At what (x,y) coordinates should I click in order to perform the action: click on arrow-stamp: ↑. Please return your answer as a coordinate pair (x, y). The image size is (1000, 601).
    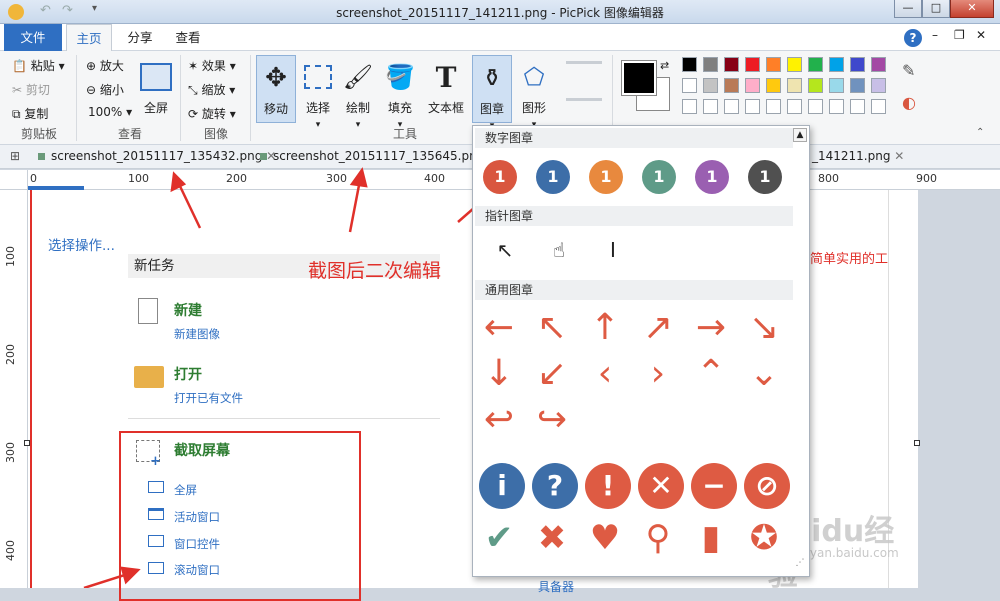
    Looking at the image, I should click on (605, 328).